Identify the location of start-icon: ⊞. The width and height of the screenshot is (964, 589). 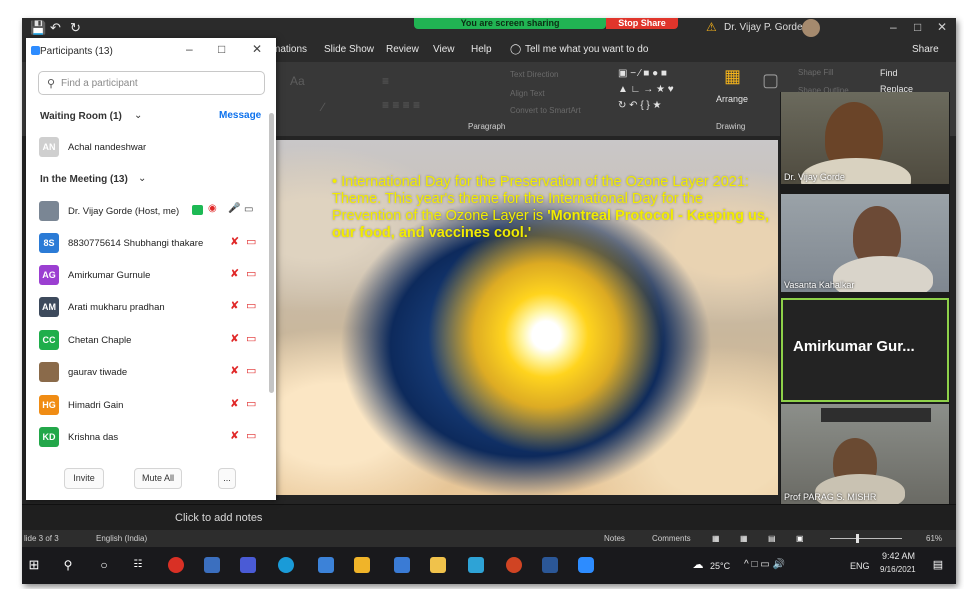
(34, 565).